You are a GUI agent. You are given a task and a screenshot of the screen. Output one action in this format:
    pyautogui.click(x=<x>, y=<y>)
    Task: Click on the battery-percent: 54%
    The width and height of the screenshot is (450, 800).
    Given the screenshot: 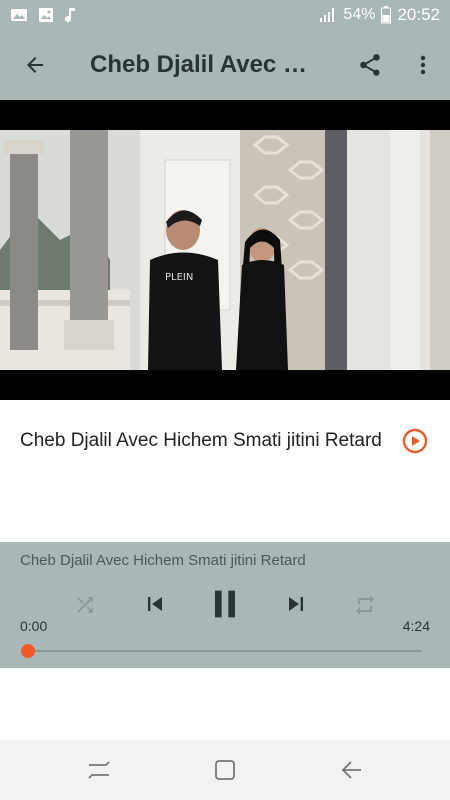 What is the action you would take?
    pyautogui.click(x=359, y=14)
    